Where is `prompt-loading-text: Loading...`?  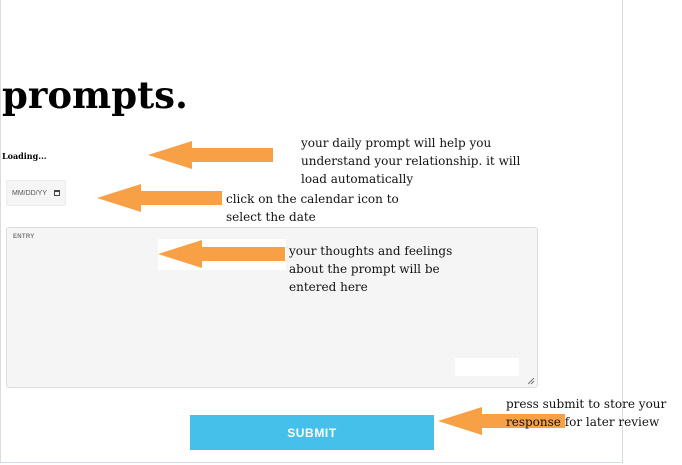
prompt-loading-text: Loading... is located at coordinates (24, 156).